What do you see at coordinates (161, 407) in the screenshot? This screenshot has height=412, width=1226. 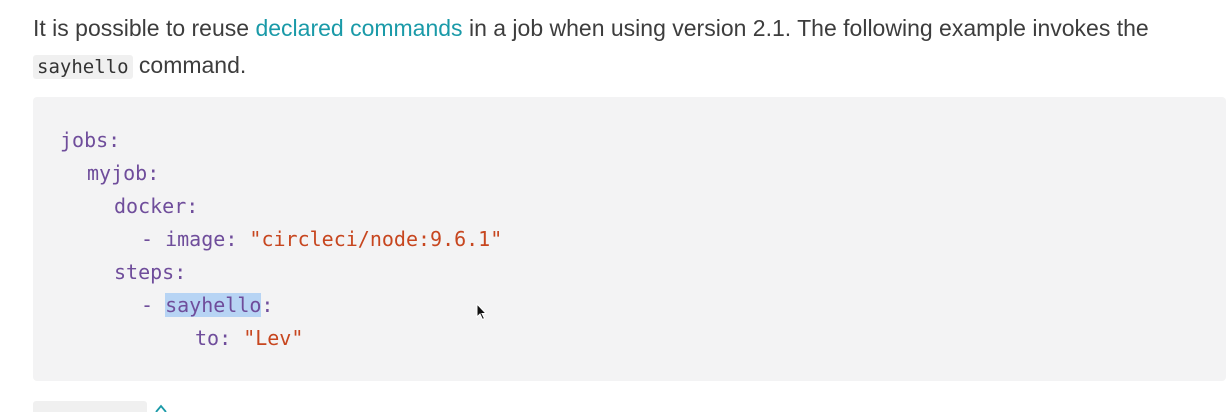 I see `link-anchor-icon` at bounding box center [161, 407].